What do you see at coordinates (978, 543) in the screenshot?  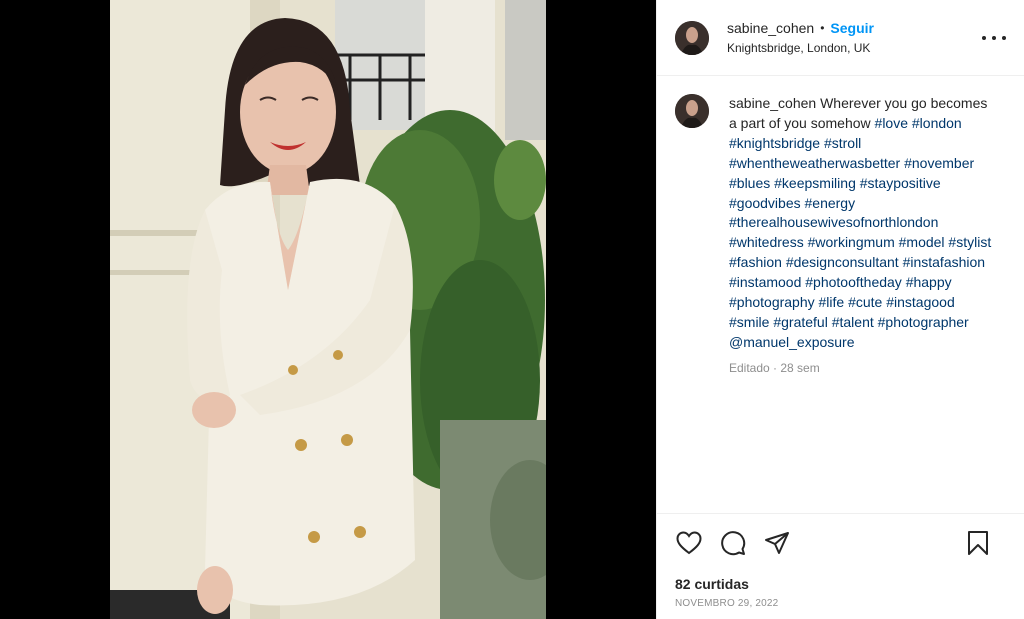 I see `bookmark-icon` at bounding box center [978, 543].